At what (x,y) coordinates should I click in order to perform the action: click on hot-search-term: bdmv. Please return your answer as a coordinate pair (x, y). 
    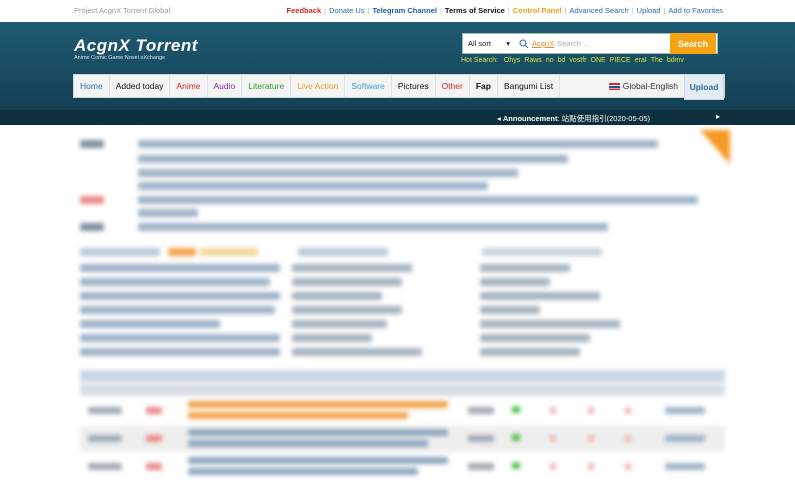
    Looking at the image, I should click on (675, 60).